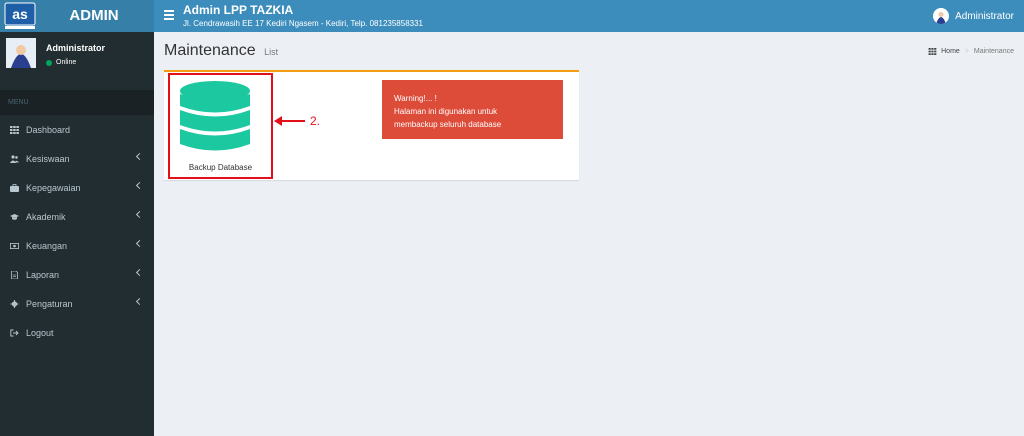 Image resolution: width=1024 pixels, height=436 pixels. What do you see at coordinates (950, 51) in the screenshot?
I see `breadcrumb-home: Home` at bounding box center [950, 51].